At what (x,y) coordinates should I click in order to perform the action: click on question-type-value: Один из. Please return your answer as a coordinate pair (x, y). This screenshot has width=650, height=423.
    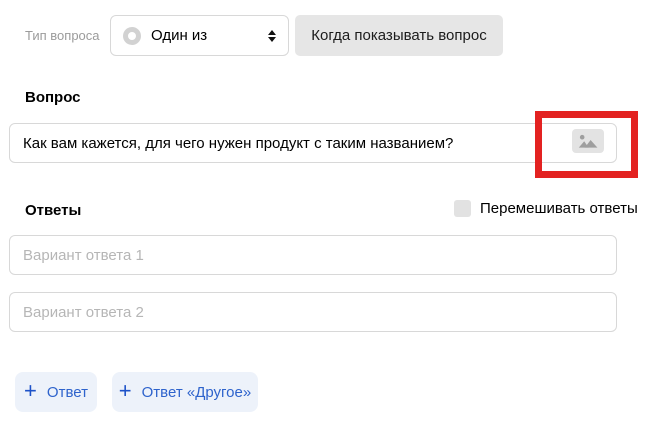
    Looking at the image, I should click on (179, 35).